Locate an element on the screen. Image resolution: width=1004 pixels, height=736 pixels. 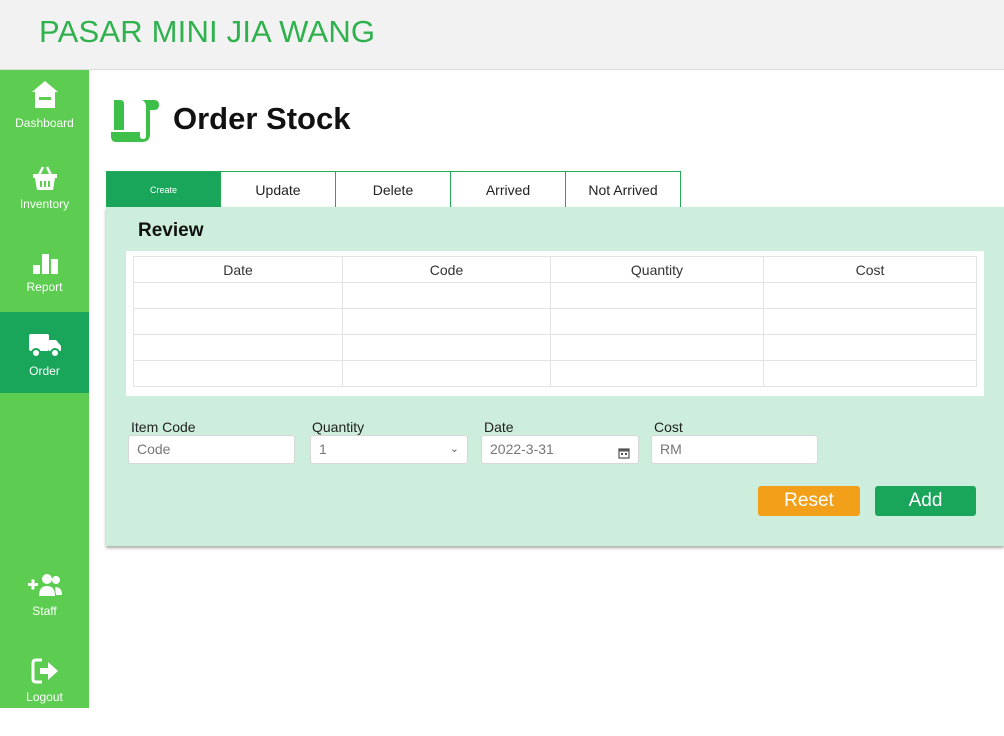
sidebar-item-order: Order is located at coordinates (44, 352).